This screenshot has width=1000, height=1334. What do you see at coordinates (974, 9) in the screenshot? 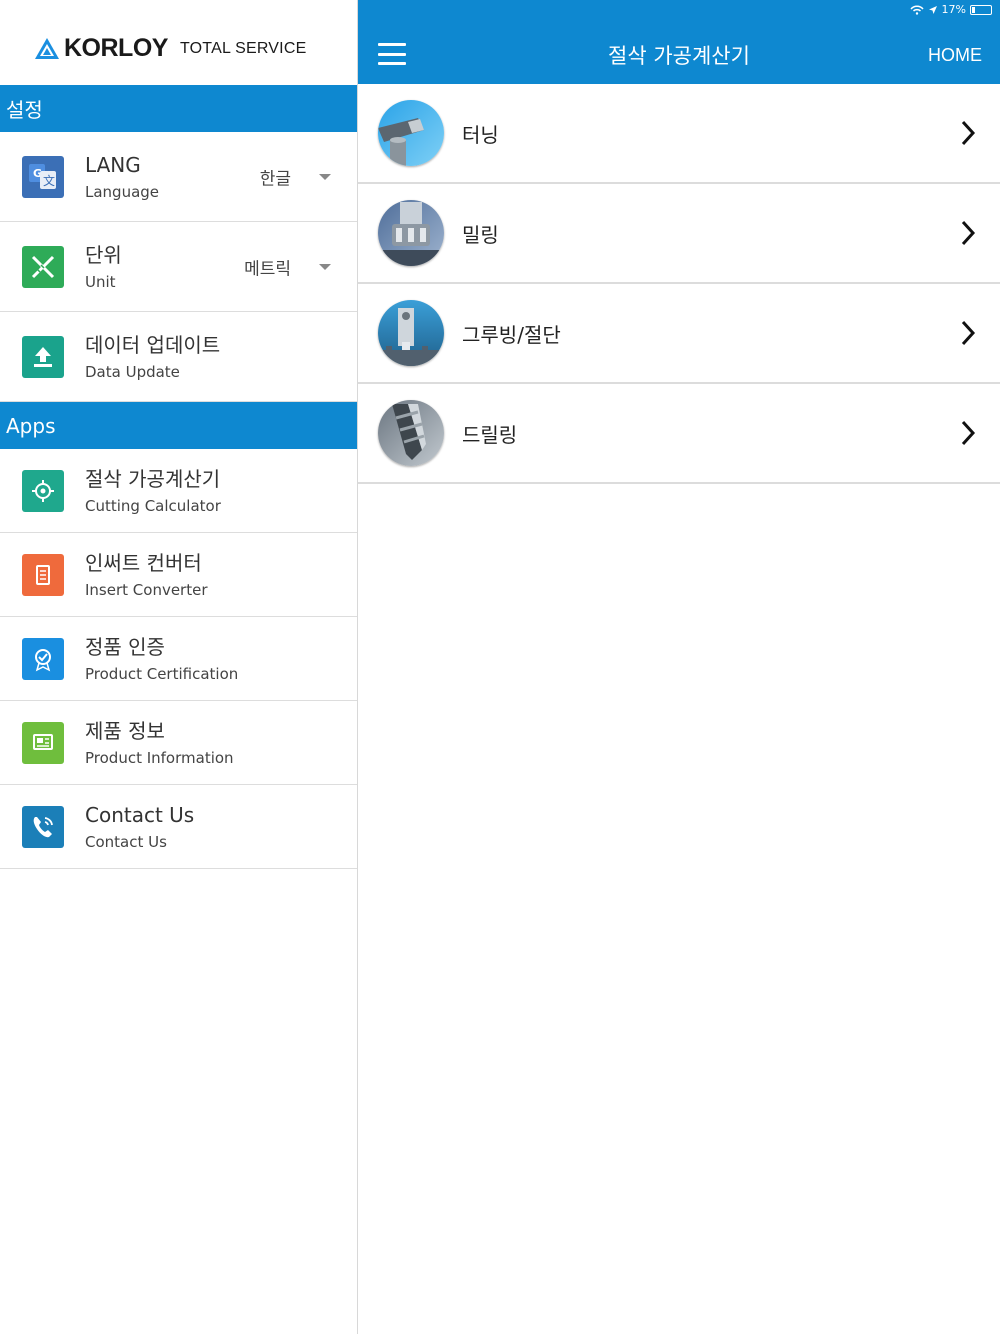
I see `battery-fill` at bounding box center [974, 9].